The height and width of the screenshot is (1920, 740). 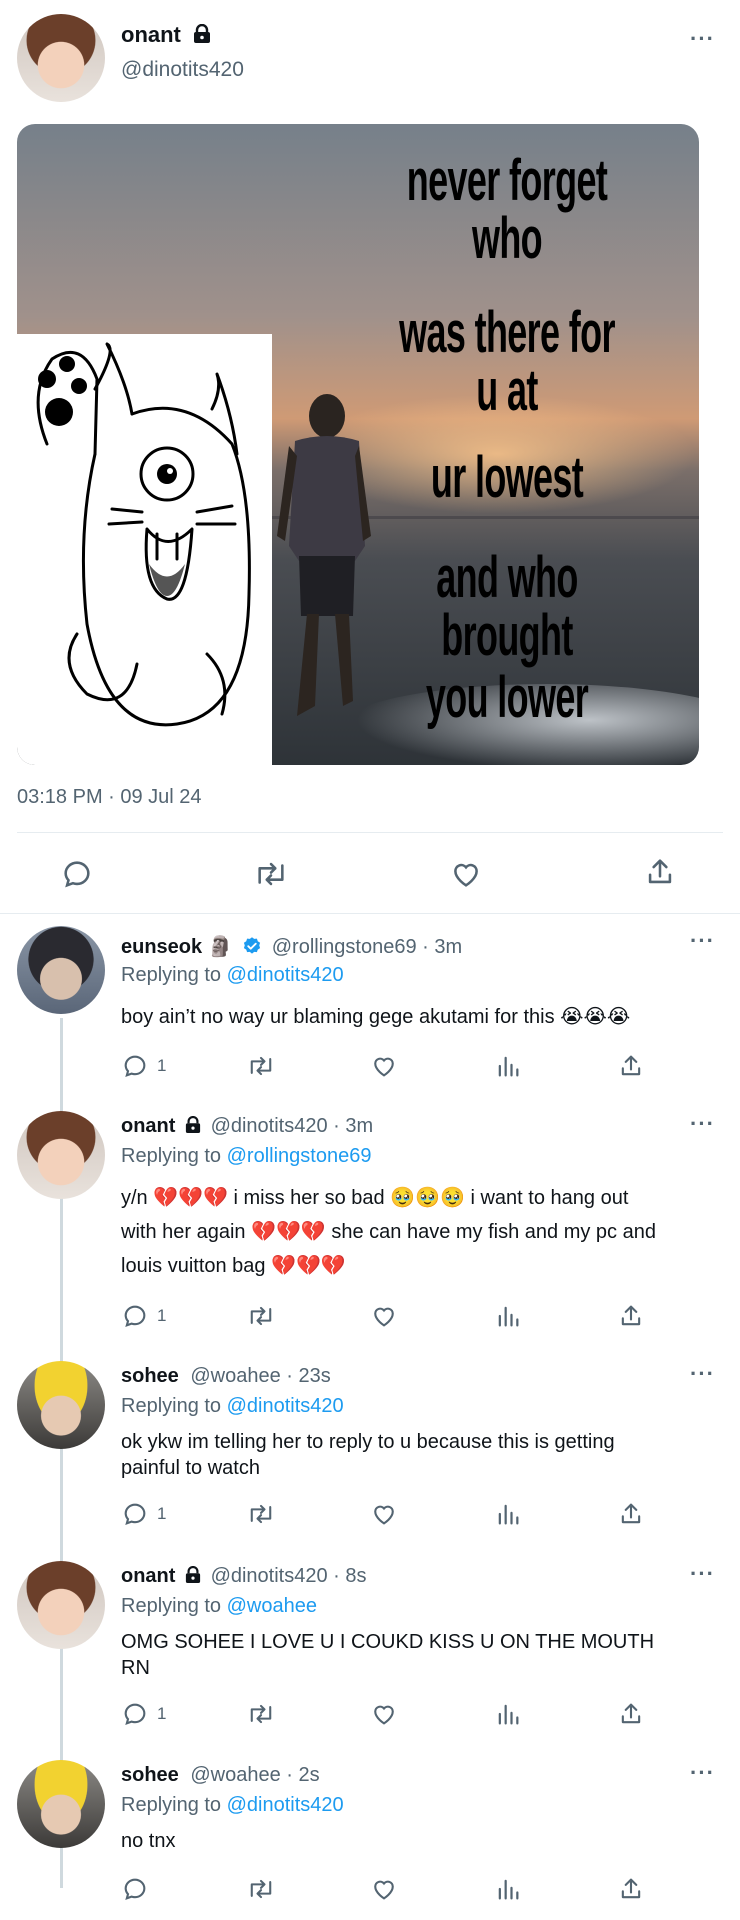 What do you see at coordinates (260, 1376) in the screenshot?
I see `reply-meta: @woahee · 23s` at bounding box center [260, 1376].